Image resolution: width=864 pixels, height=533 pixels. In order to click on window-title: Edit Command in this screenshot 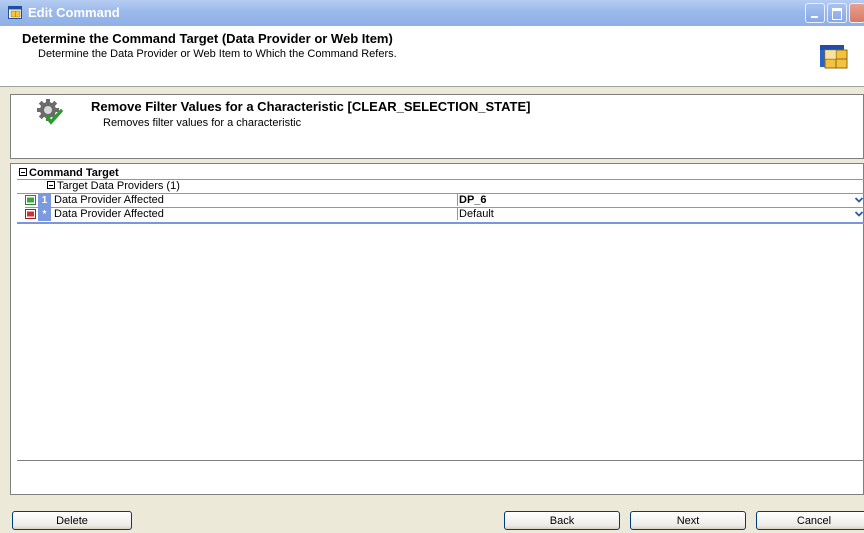, I will do `click(74, 12)`.